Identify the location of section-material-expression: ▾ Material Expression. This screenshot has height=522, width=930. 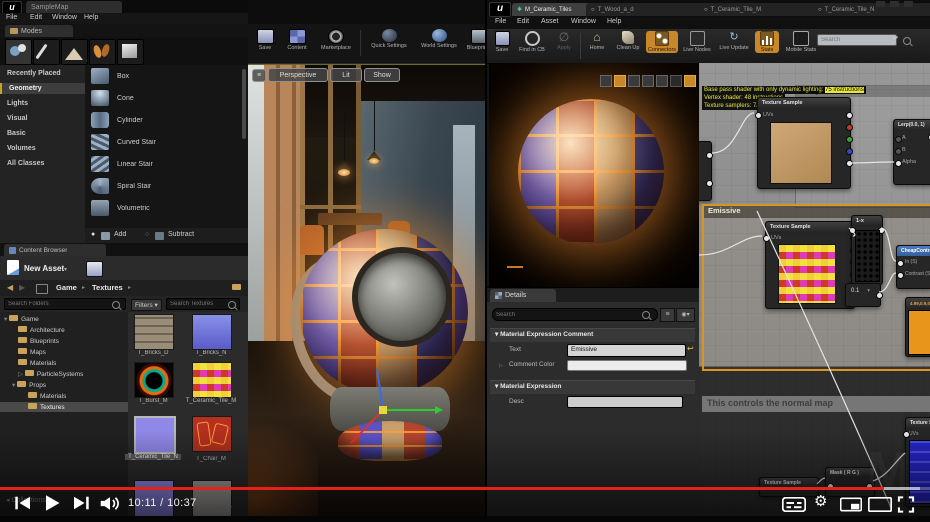
(592, 387).